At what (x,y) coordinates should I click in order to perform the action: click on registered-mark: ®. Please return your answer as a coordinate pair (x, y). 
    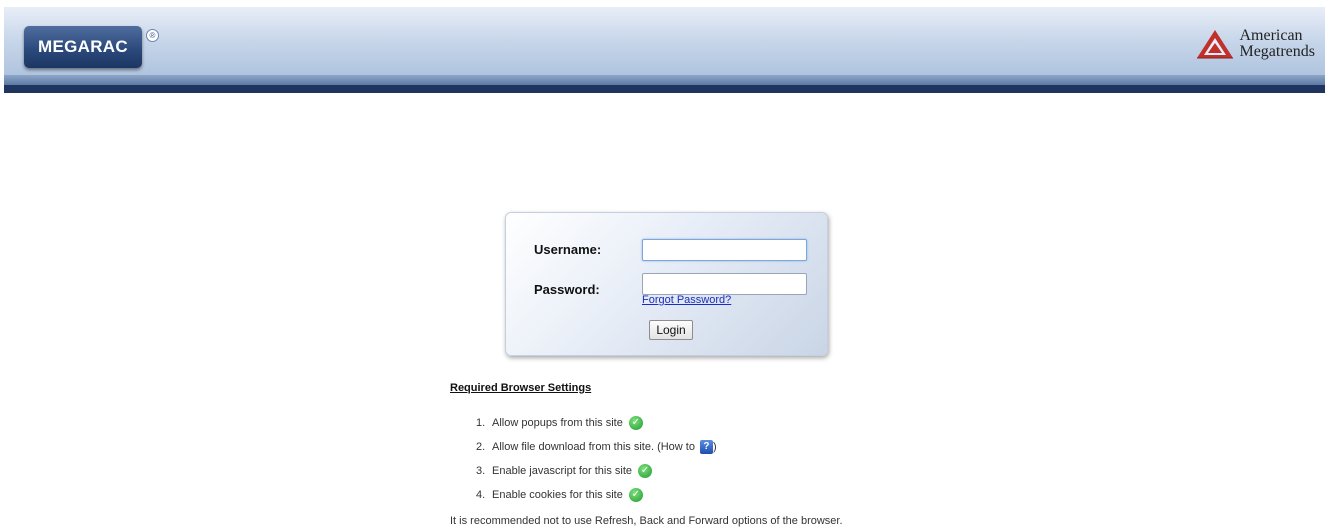
    Looking at the image, I should click on (152, 35).